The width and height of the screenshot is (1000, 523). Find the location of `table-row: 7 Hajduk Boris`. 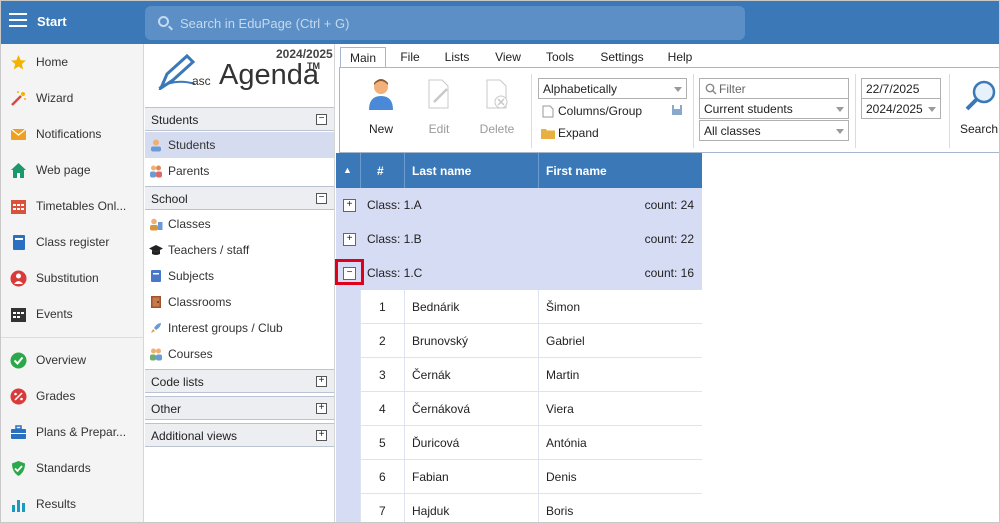

table-row: 7 Hajduk Boris is located at coordinates (519, 508).